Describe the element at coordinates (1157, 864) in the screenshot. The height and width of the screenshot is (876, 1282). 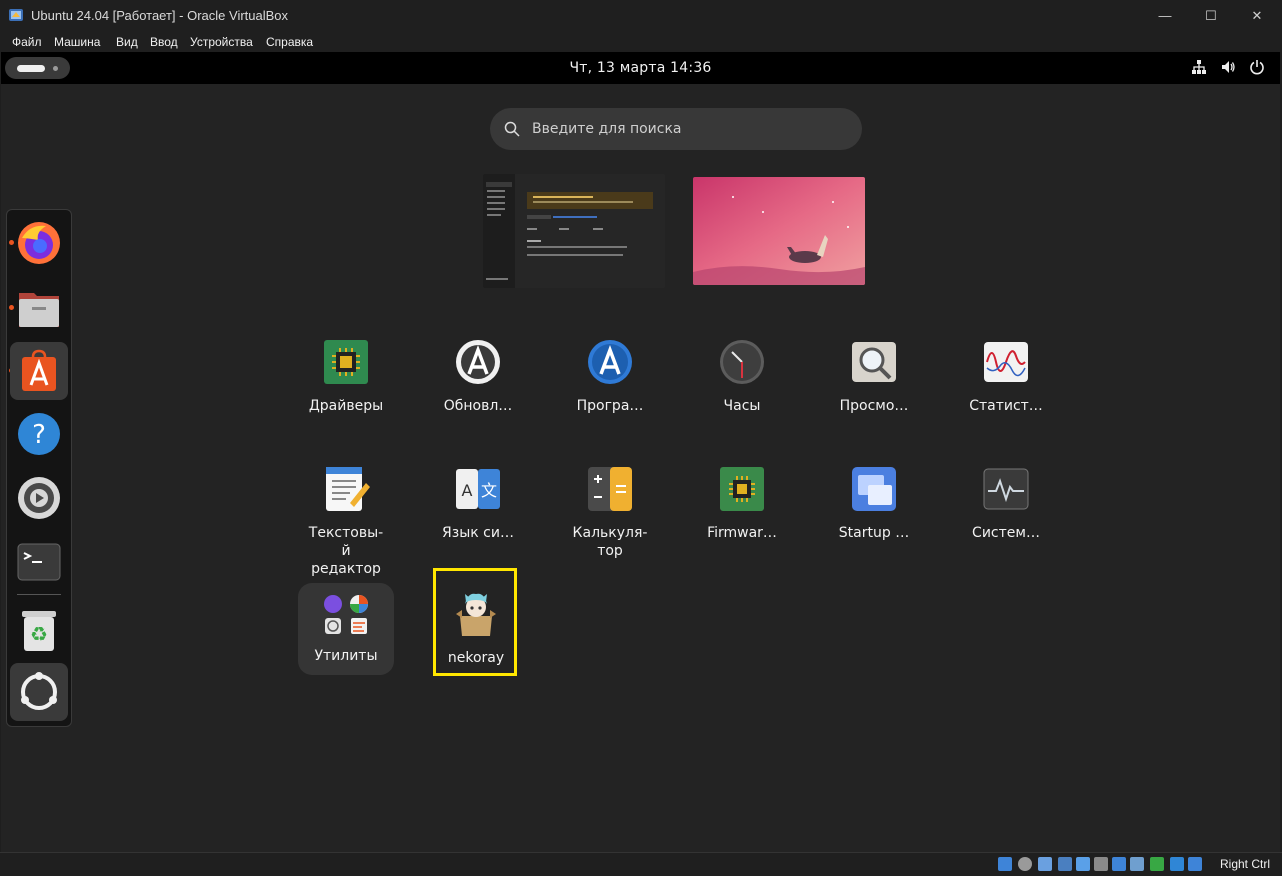
I see `cpu-icon` at that location.